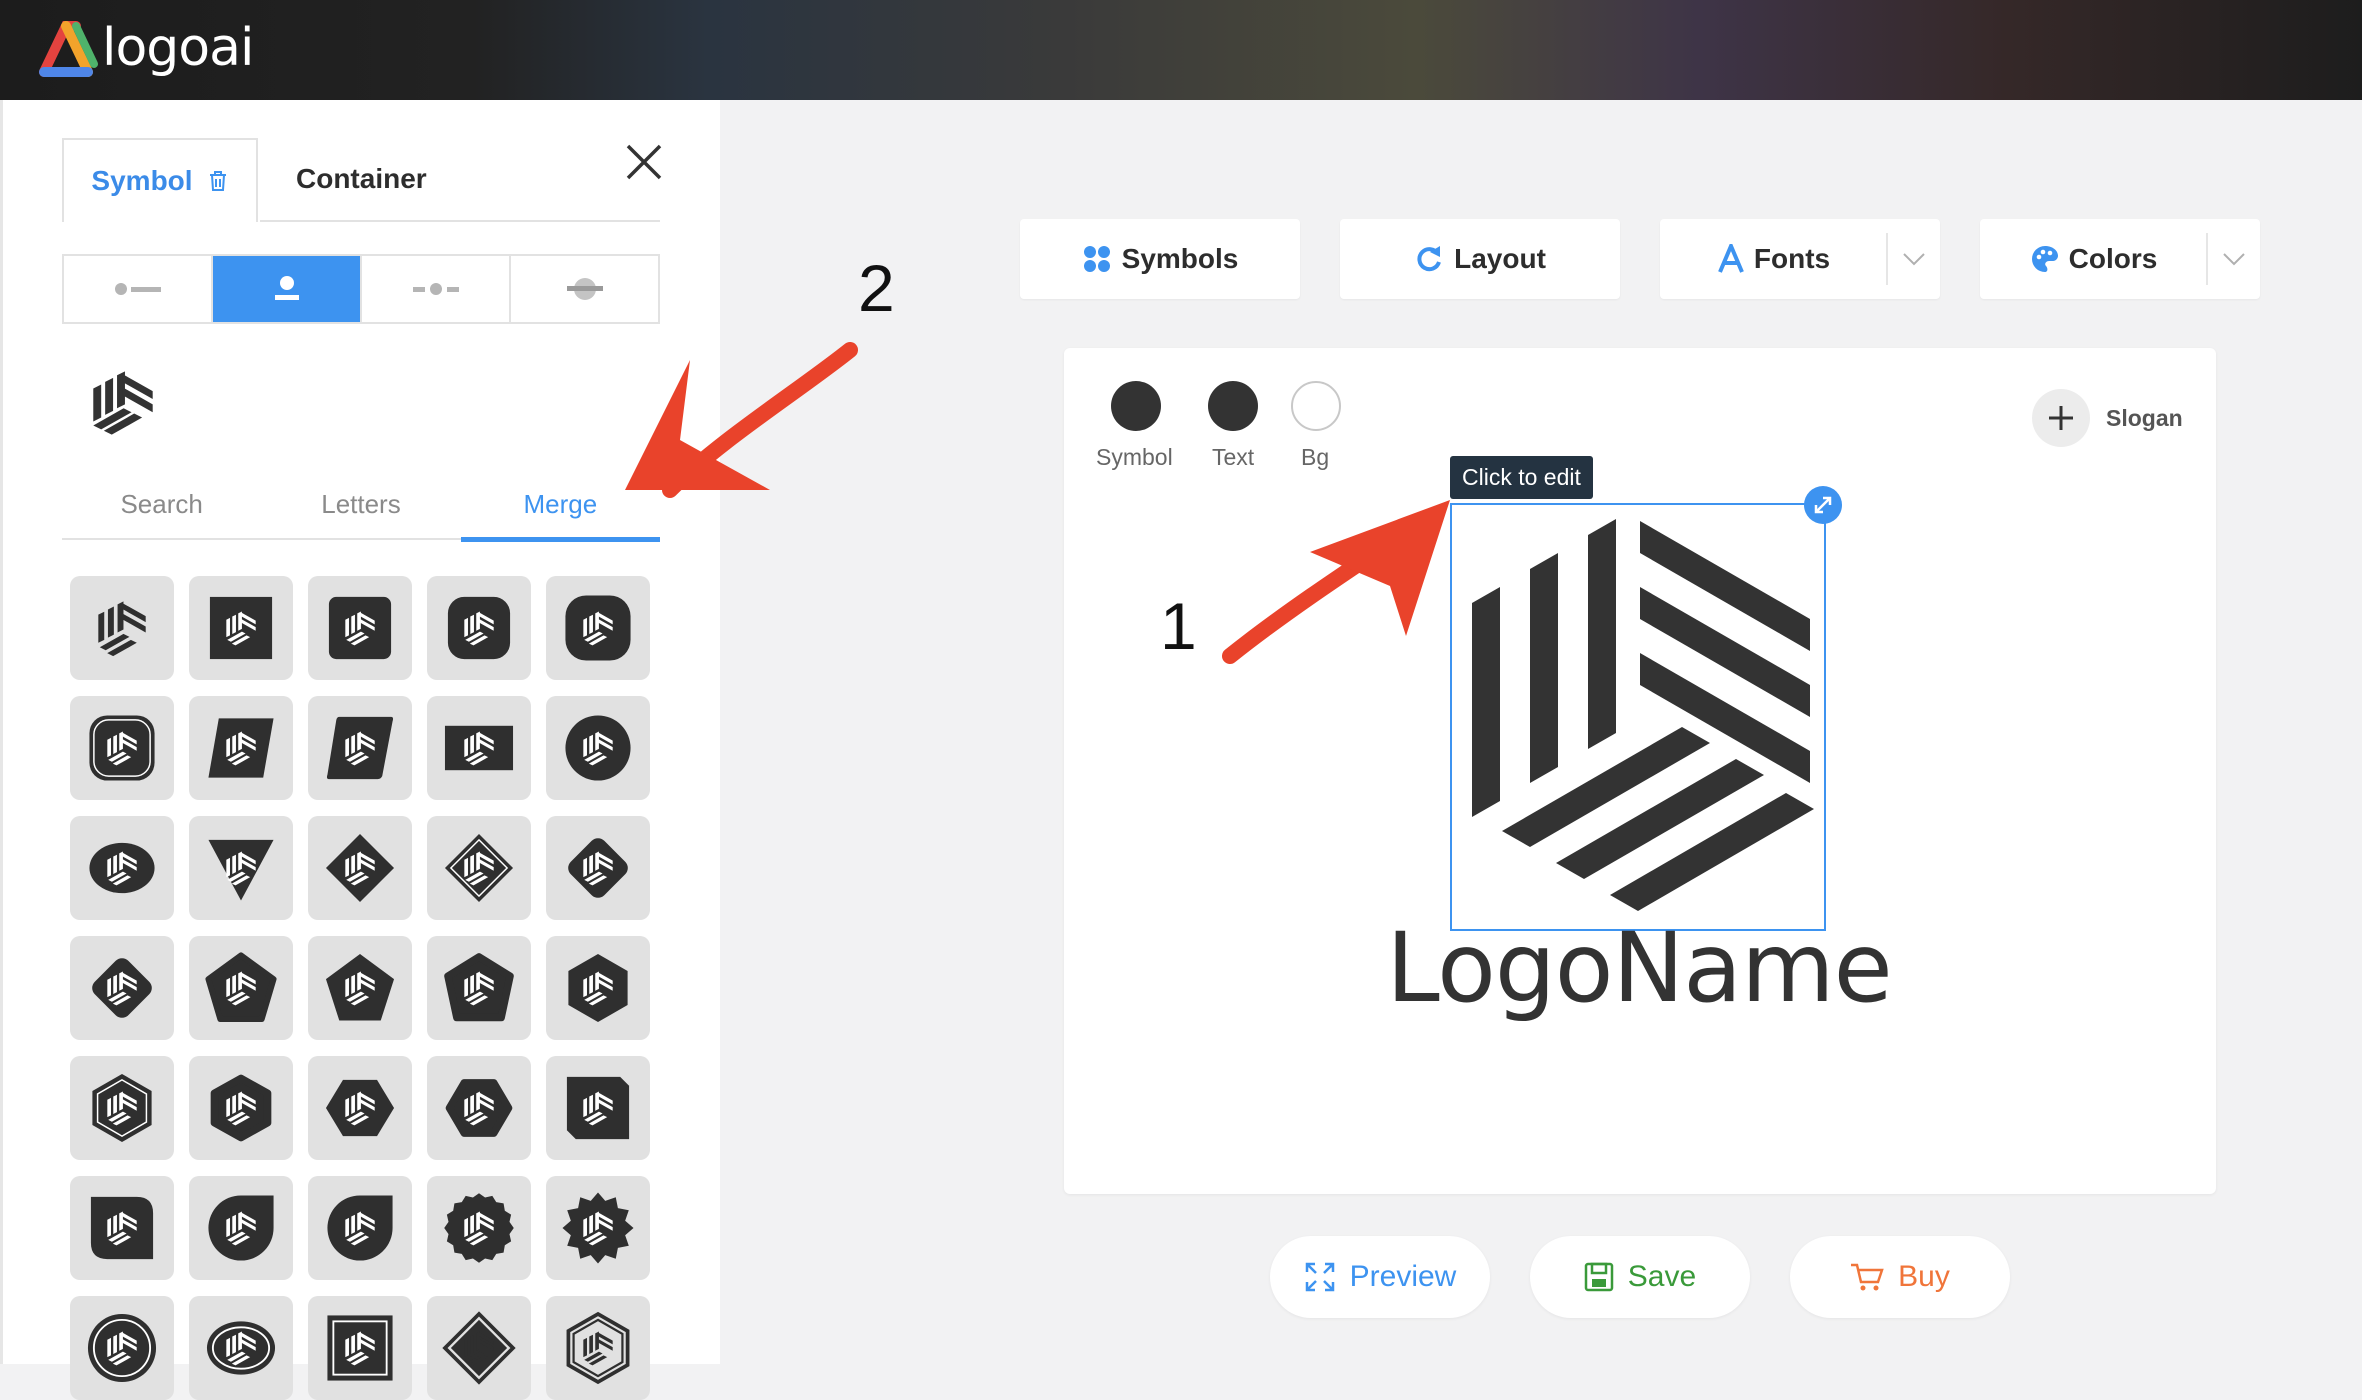  I want to click on logo-symbol-icon, so click(1638, 717).